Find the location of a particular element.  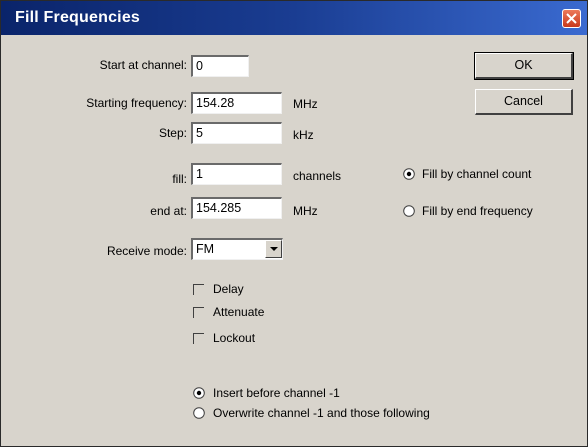

lockout-option: Lockout is located at coordinates (238, 339).